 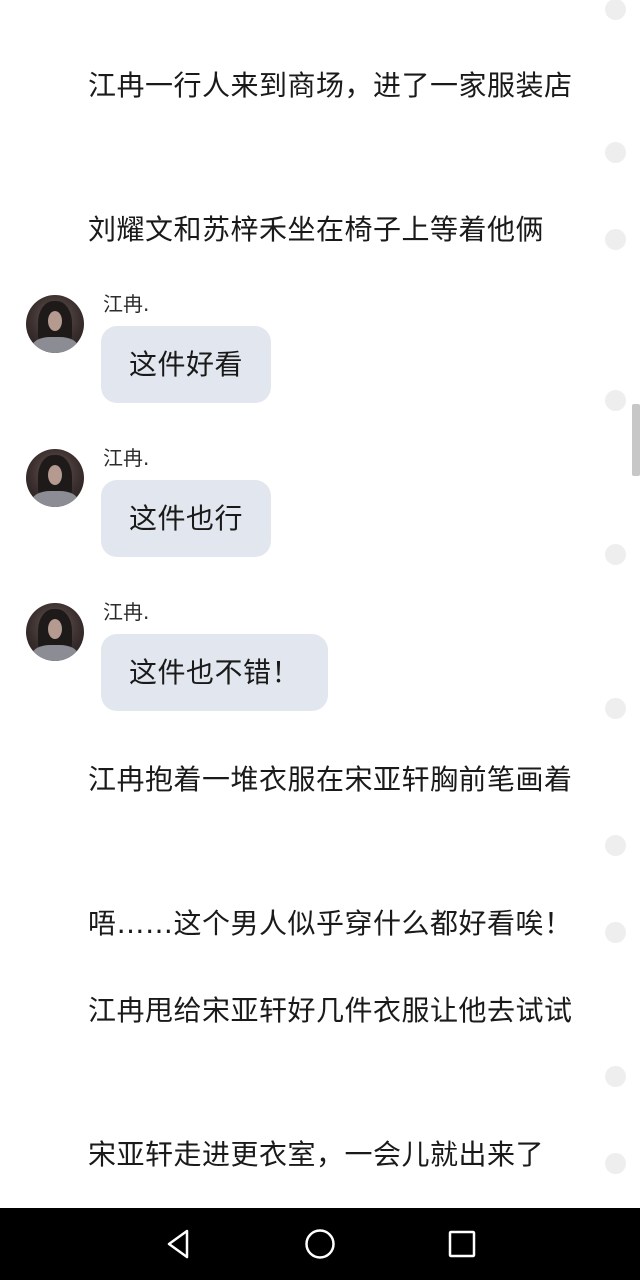 What do you see at coordinates (186, 518) in the screenshot?
I see `chat-bubble: 这件也行` at bounding box center [186, 518].